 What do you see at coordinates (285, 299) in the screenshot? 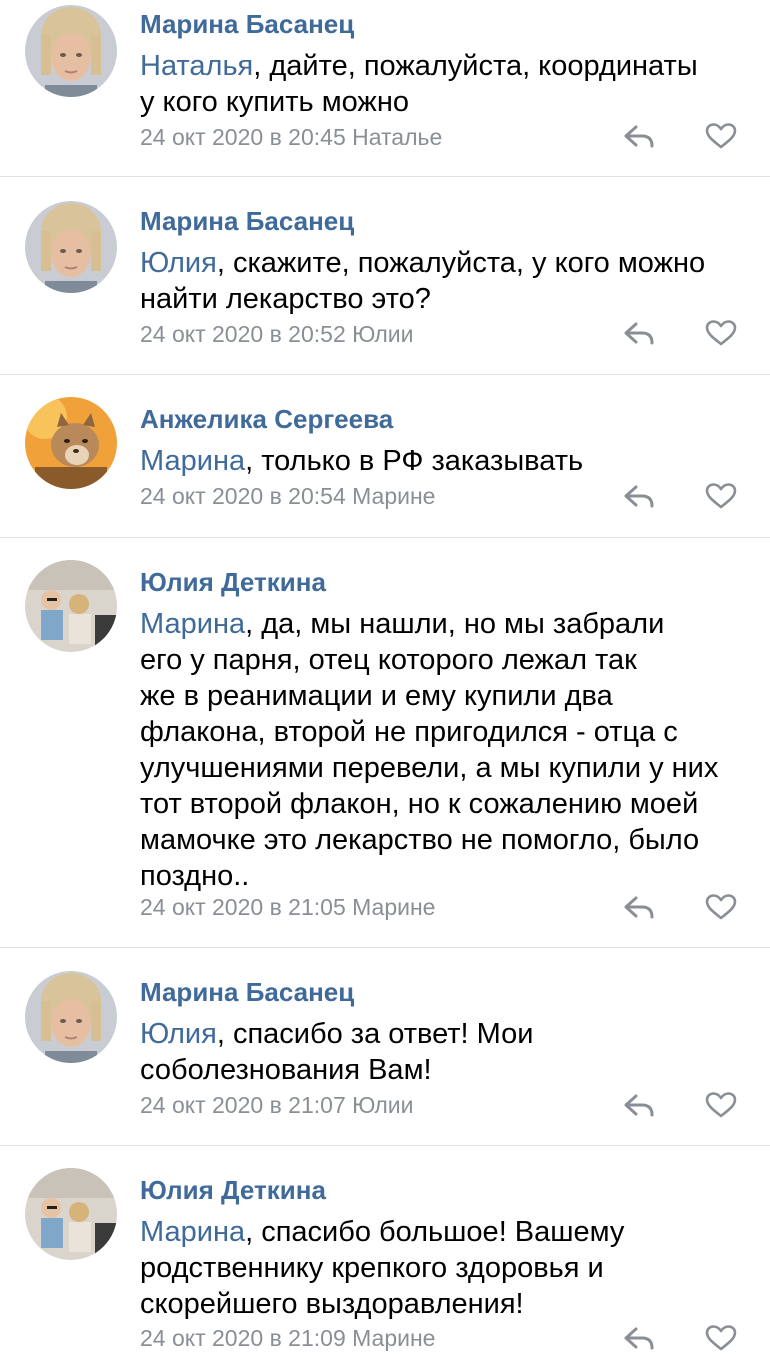
I see `comment-text-line: найти лекарство это?` at bounding box center [285, 299].